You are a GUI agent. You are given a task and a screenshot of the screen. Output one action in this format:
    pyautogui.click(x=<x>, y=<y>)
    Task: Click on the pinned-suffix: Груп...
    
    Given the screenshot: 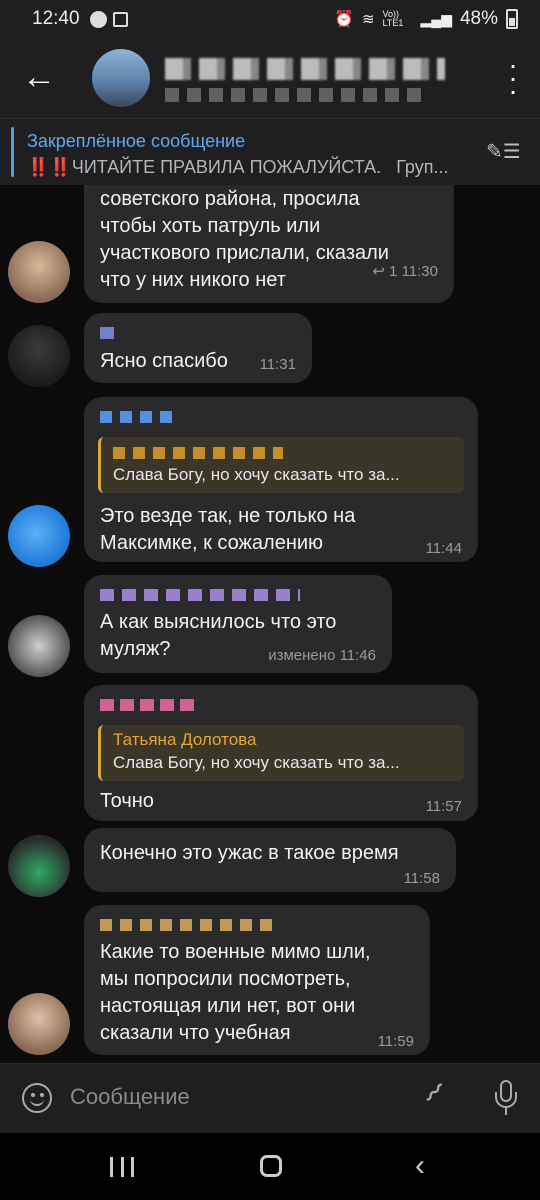 What is the action you would take?
    pyautogui.click(x=422, y=167)
    